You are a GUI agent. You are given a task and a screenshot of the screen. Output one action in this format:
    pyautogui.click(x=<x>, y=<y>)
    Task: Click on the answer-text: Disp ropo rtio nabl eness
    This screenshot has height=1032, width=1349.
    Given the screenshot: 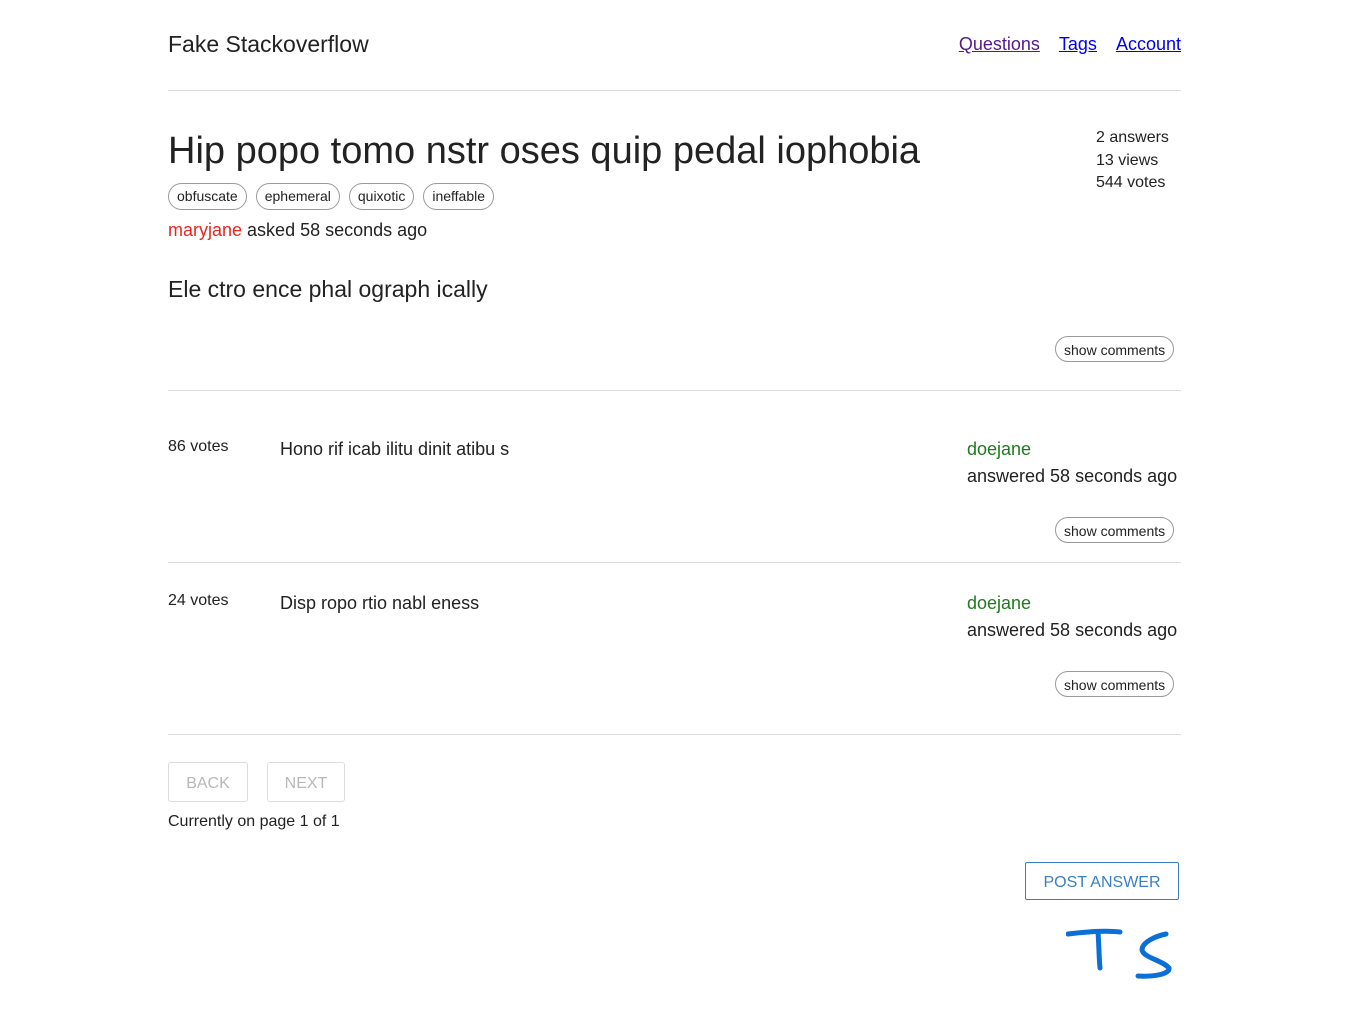 What is the action you would take?
    pyautogui.click(x=380, y=603)
    